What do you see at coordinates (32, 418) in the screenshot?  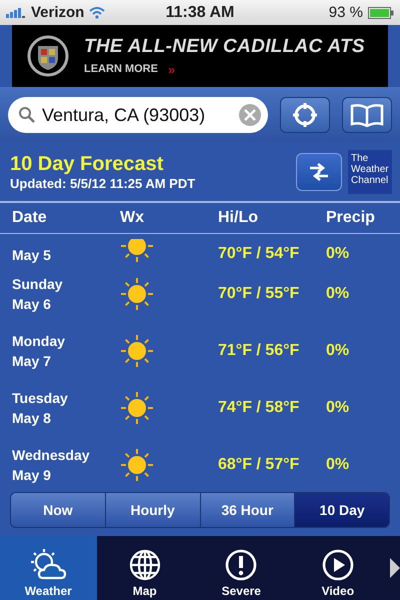 I see `date-text: May 8` at bounding box center [32, 418].